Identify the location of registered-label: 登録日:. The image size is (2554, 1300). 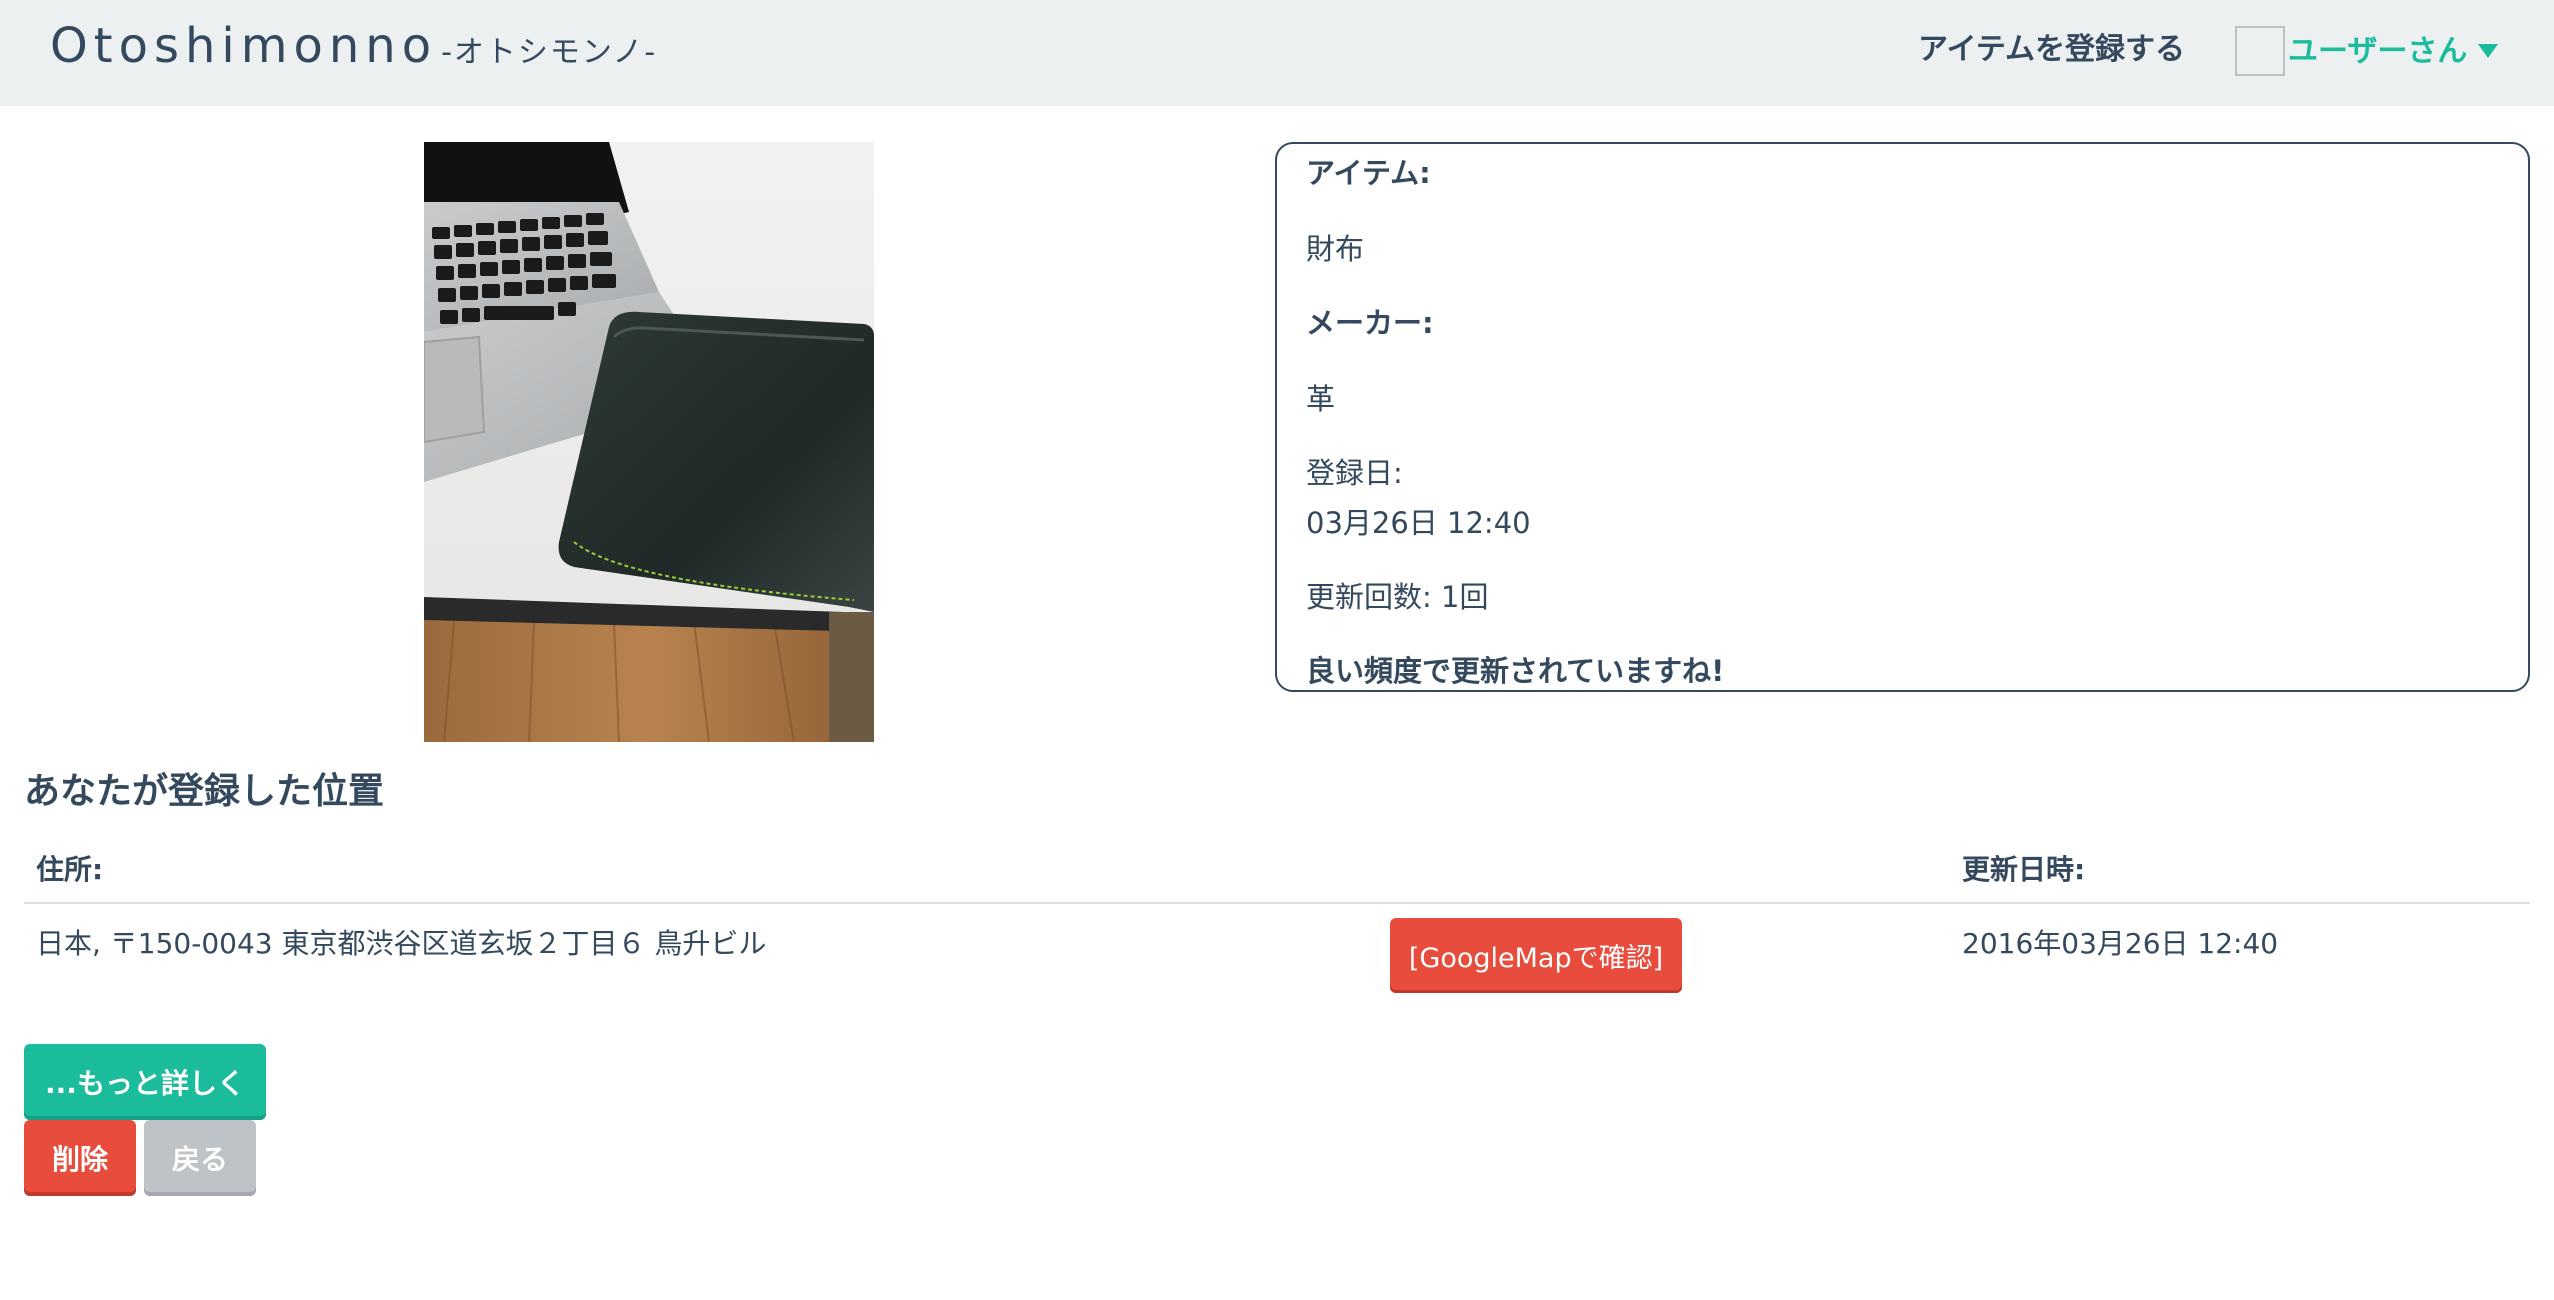
(1354, 473).